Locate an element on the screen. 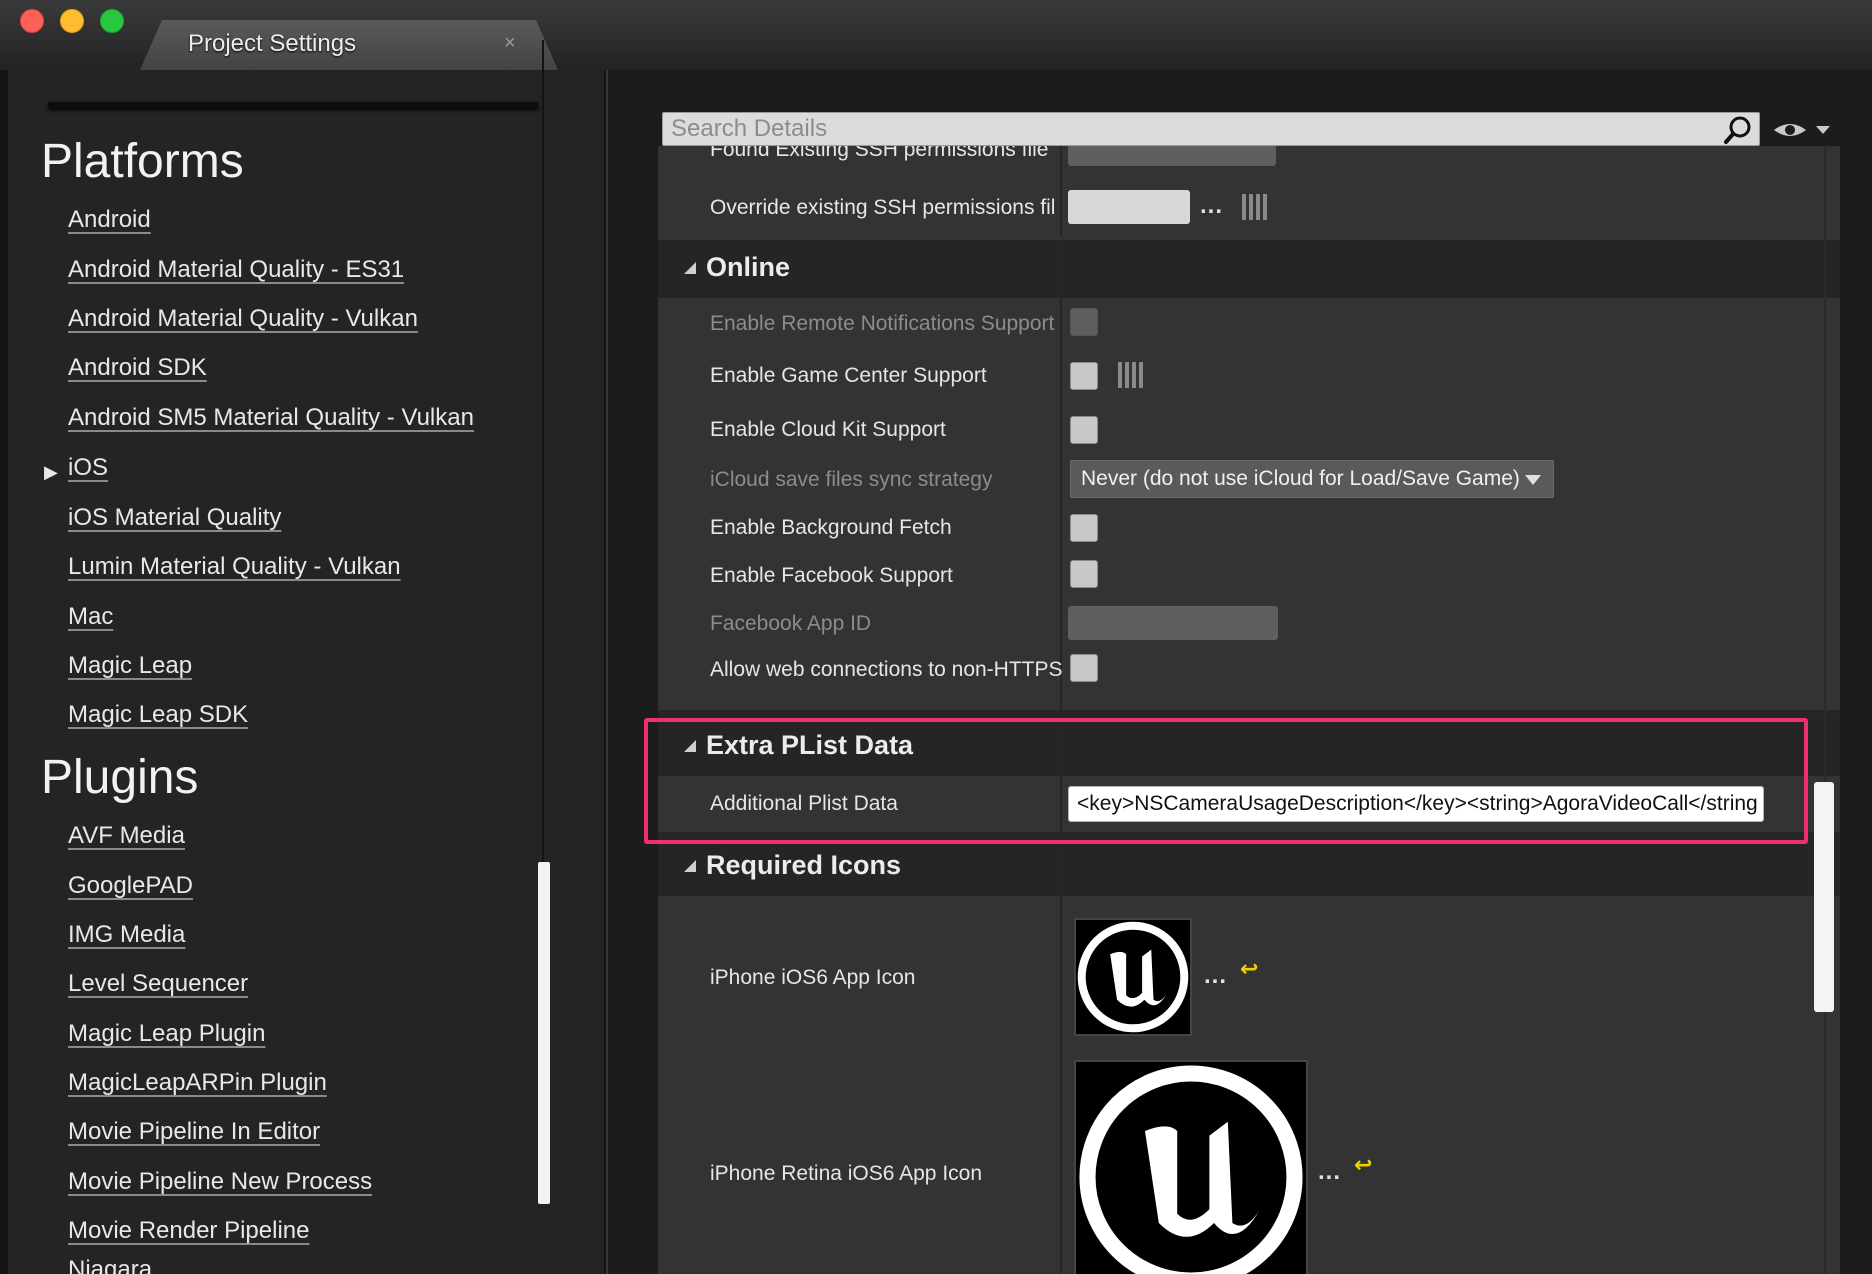  sidebar-top-shadow is located at coordinates (293, 105).